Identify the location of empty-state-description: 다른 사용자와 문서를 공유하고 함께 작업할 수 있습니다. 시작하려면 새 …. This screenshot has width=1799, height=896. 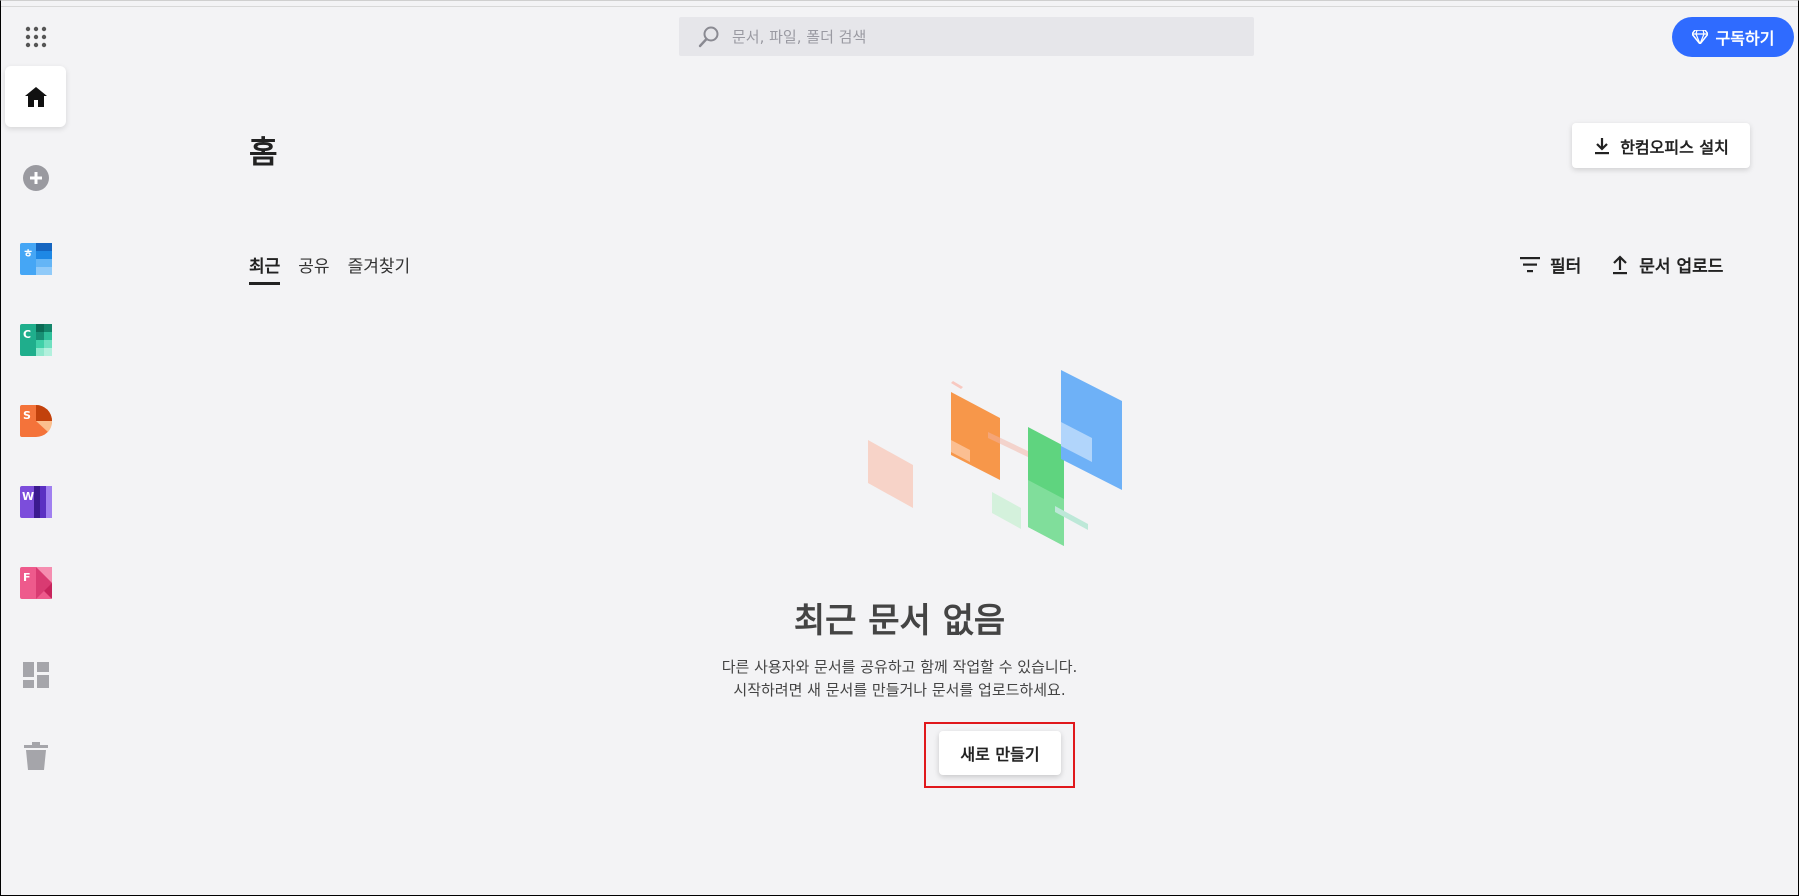
(899, 679).